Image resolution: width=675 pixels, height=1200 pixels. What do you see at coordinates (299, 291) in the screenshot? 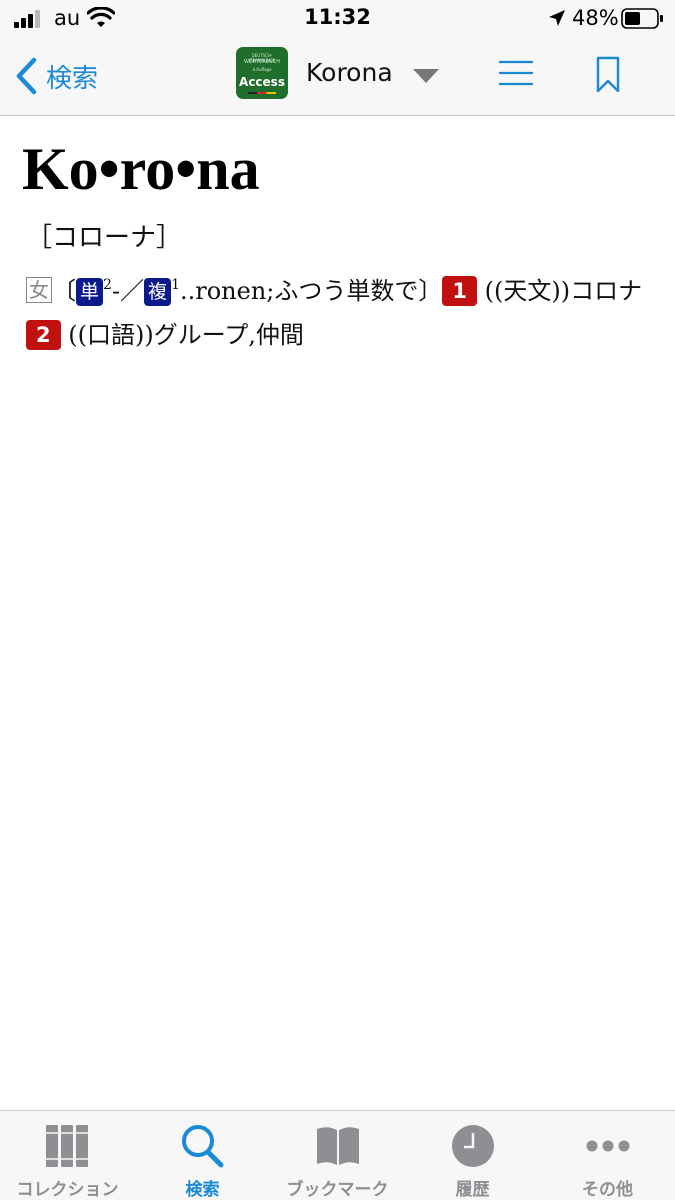
I see `plural-form: ..ronen;ふつう単数で` at bounding box center [299, 291].